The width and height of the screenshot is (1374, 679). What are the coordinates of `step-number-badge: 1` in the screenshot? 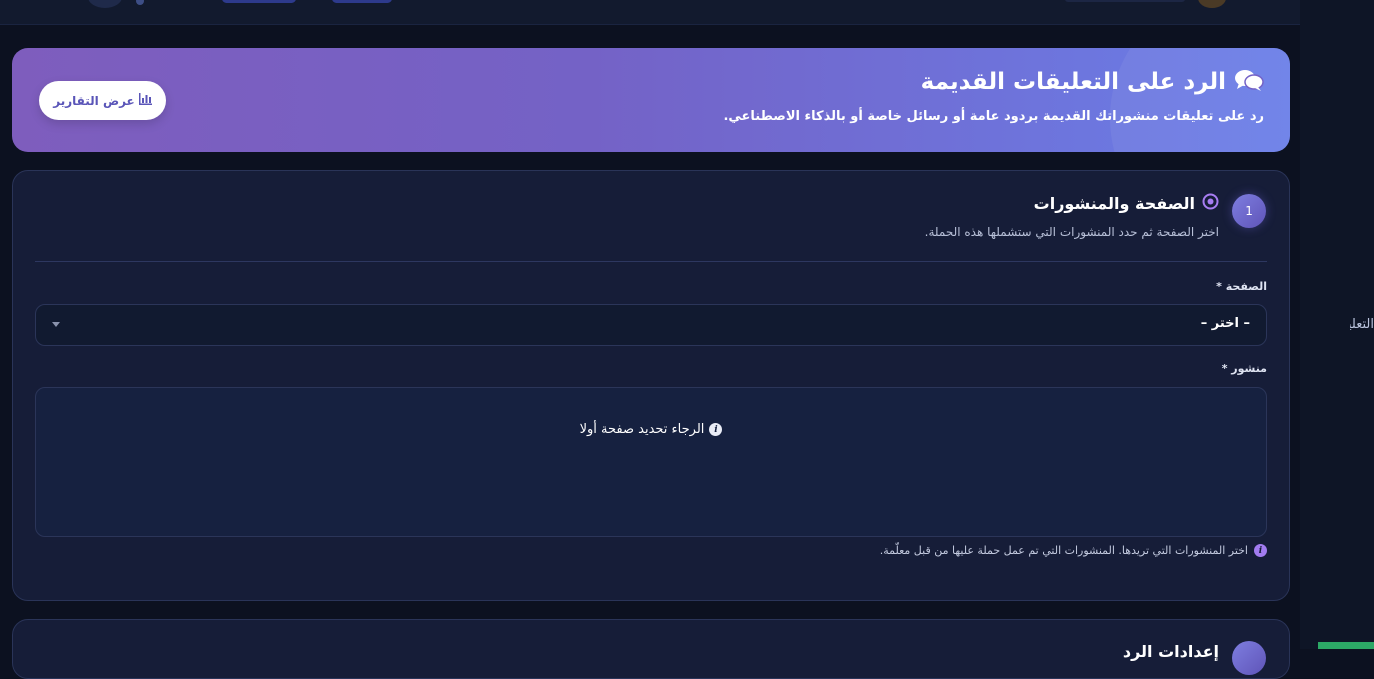 It's located at (1249, 211).